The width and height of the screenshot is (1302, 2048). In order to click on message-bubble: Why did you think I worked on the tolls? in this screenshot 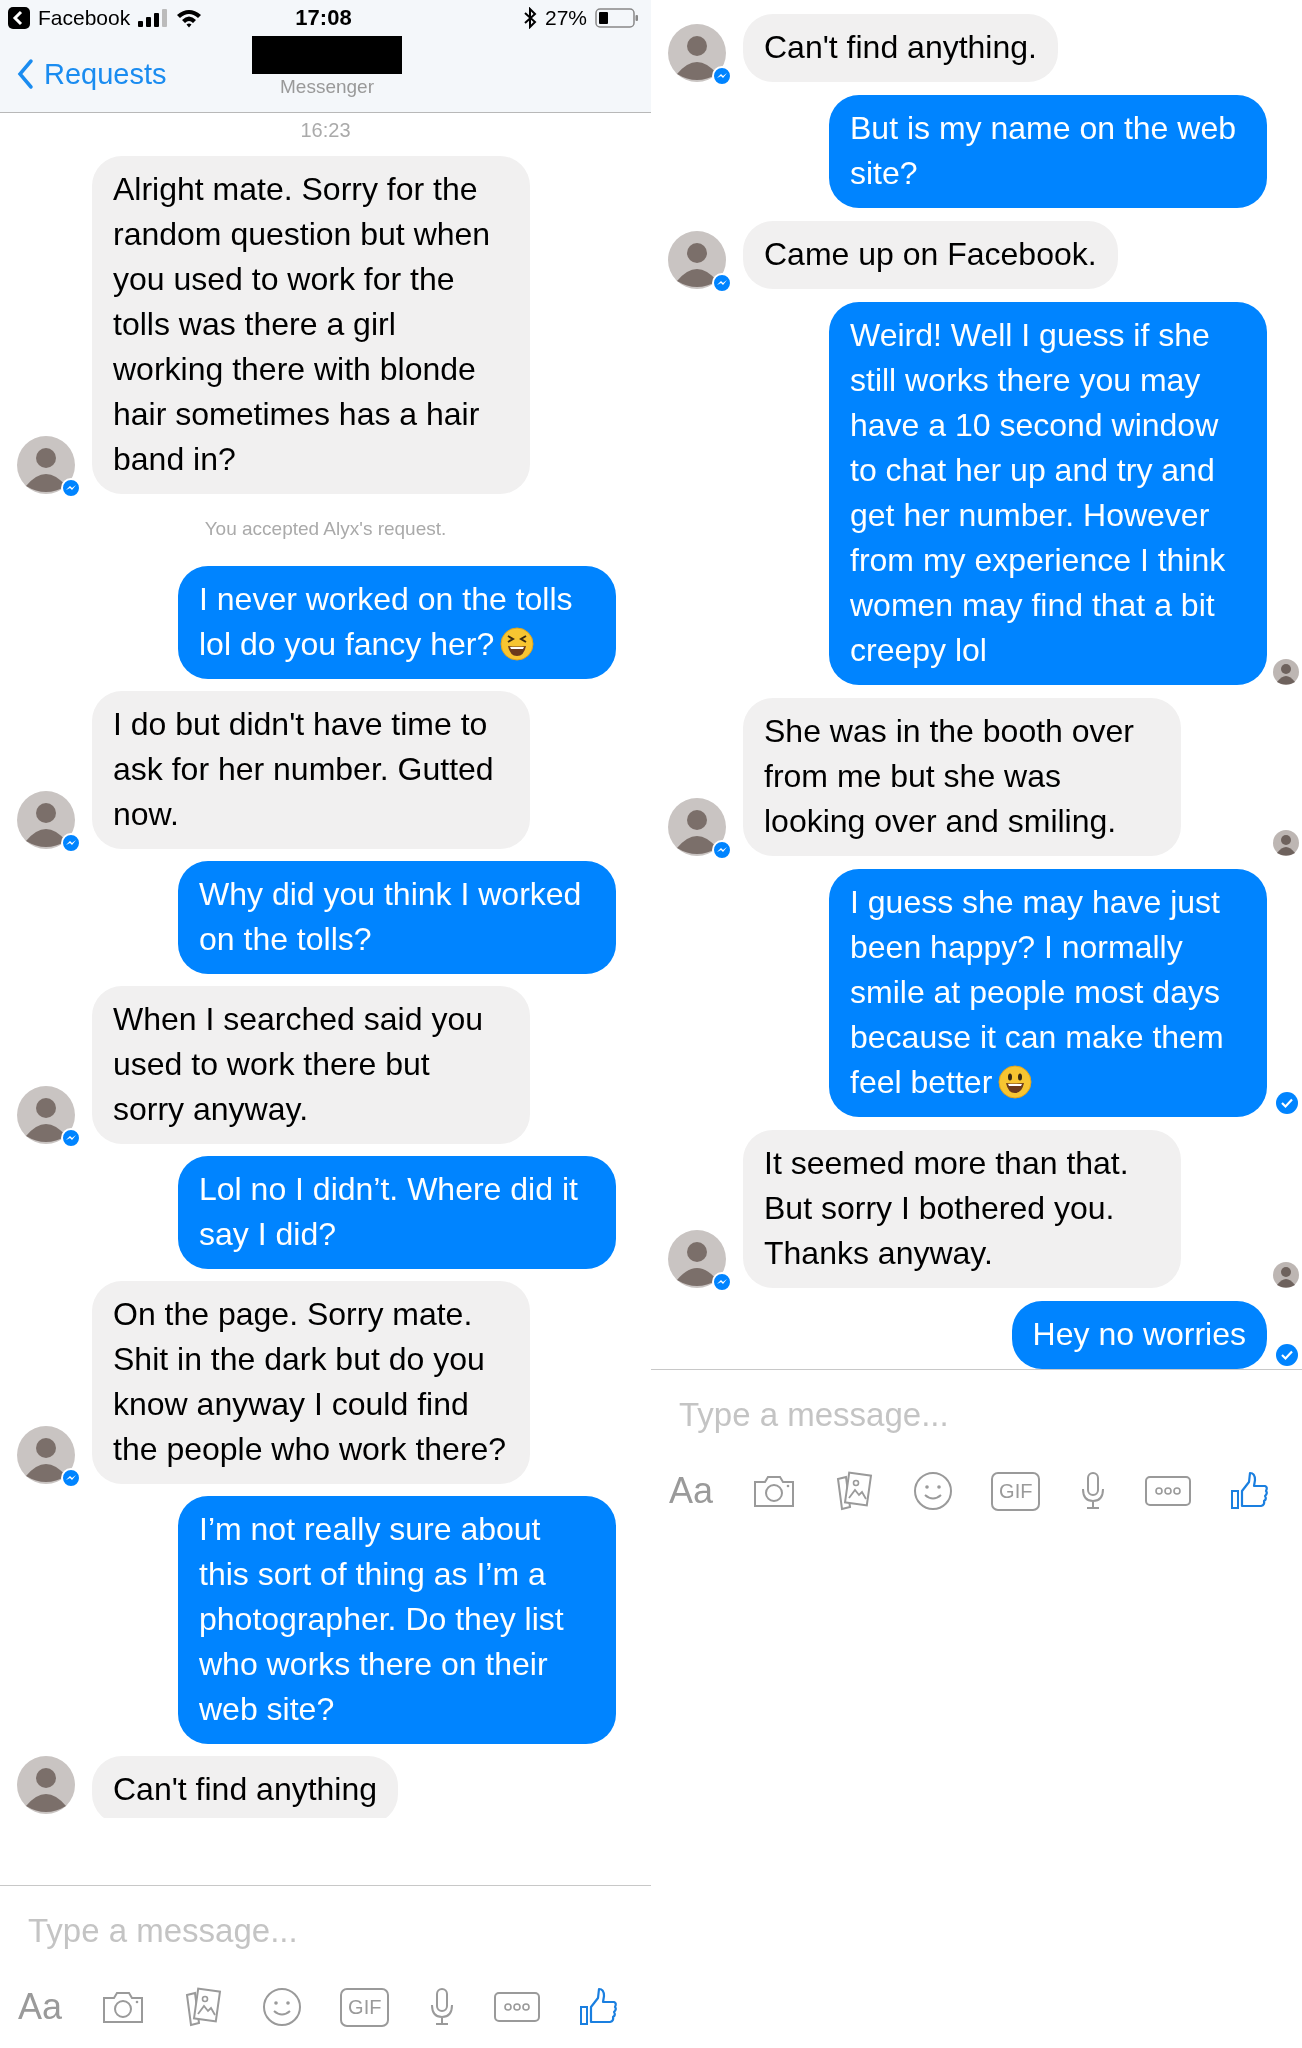, I will do `click(397, 917)`.